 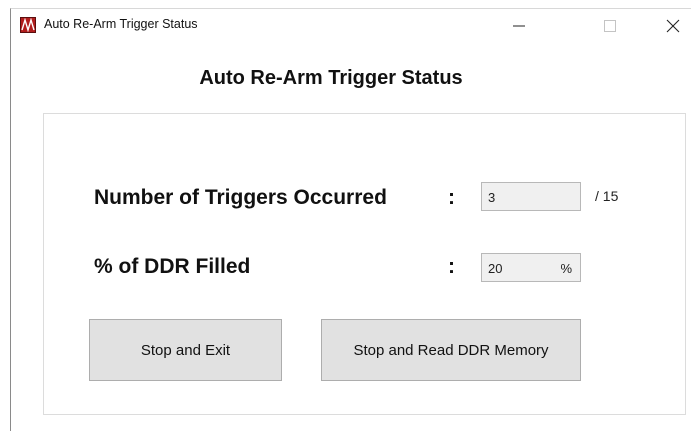 I want to click on triggers-count-field: 3, so click(x=531, y=196).